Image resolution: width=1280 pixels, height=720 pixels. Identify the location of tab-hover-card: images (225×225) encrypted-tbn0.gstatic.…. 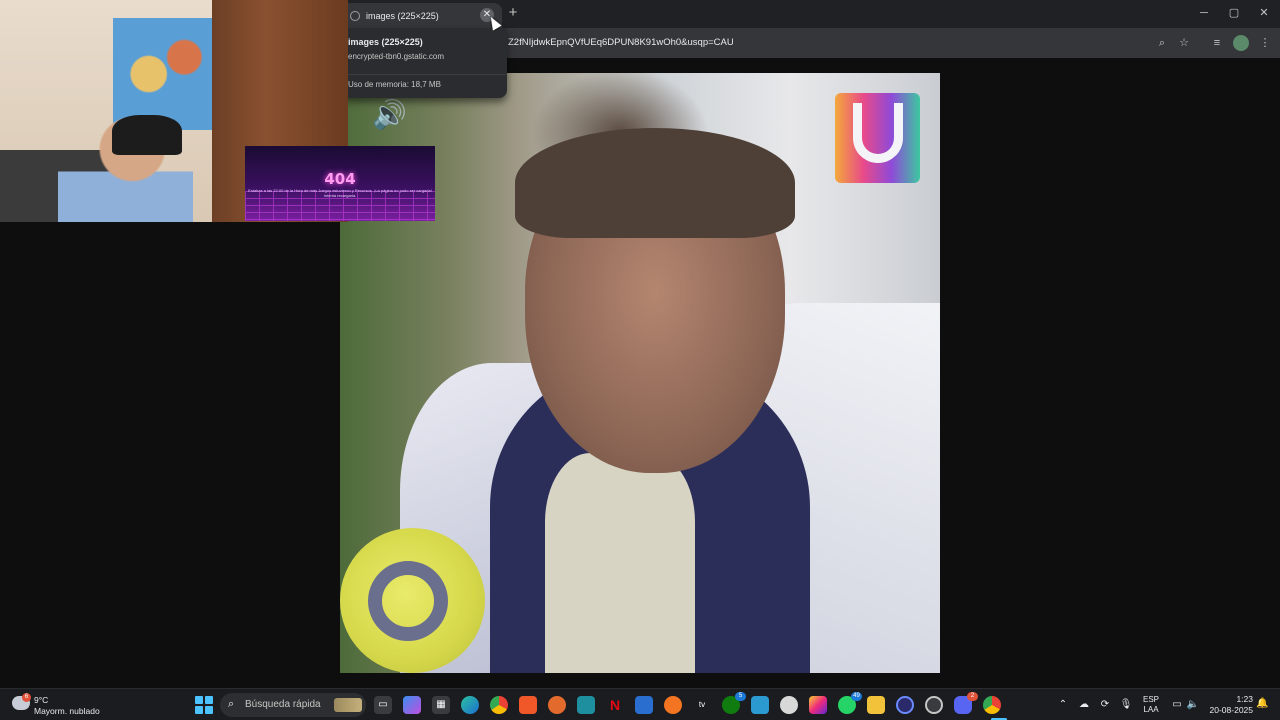
(424, 63).